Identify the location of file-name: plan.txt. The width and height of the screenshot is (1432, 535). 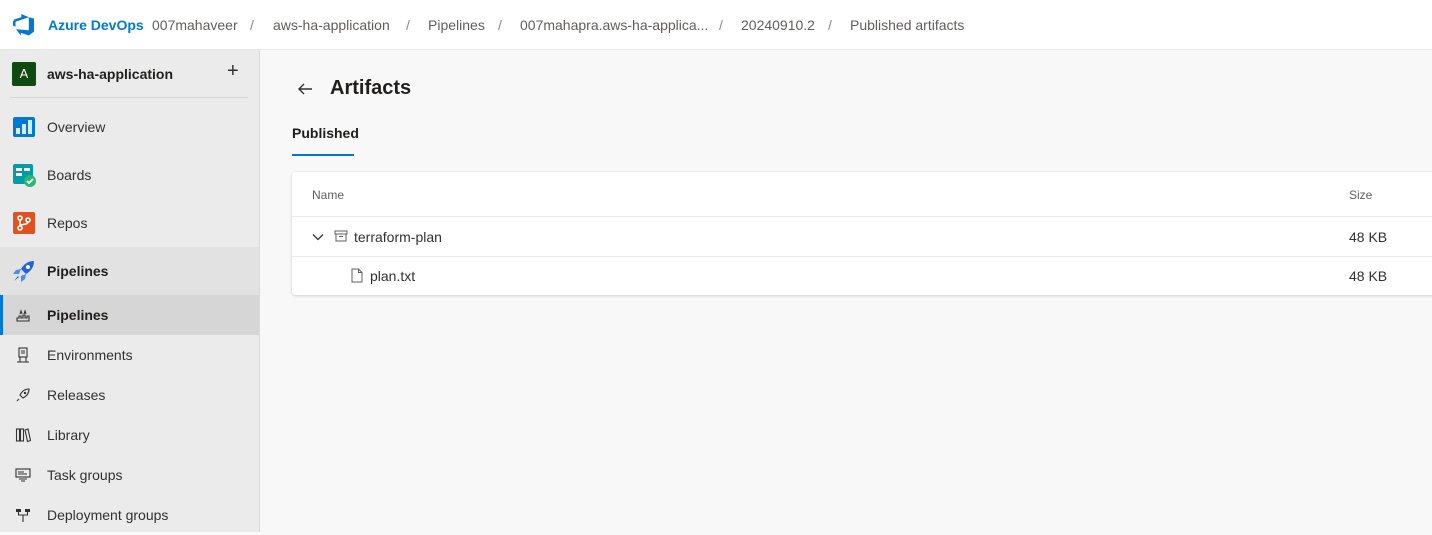
(392, 276).